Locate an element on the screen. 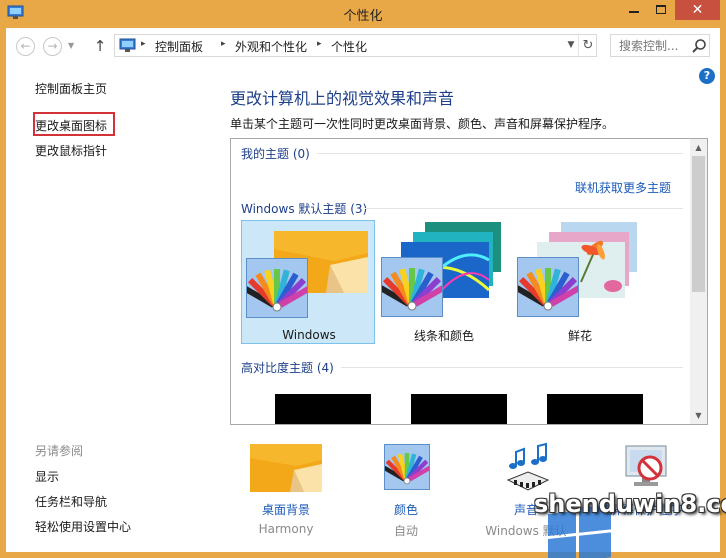 Image resolution: width=726 pixels, height=558 pixels. watermark-text: shenduwin8.com is located at coordinates (630, 504).